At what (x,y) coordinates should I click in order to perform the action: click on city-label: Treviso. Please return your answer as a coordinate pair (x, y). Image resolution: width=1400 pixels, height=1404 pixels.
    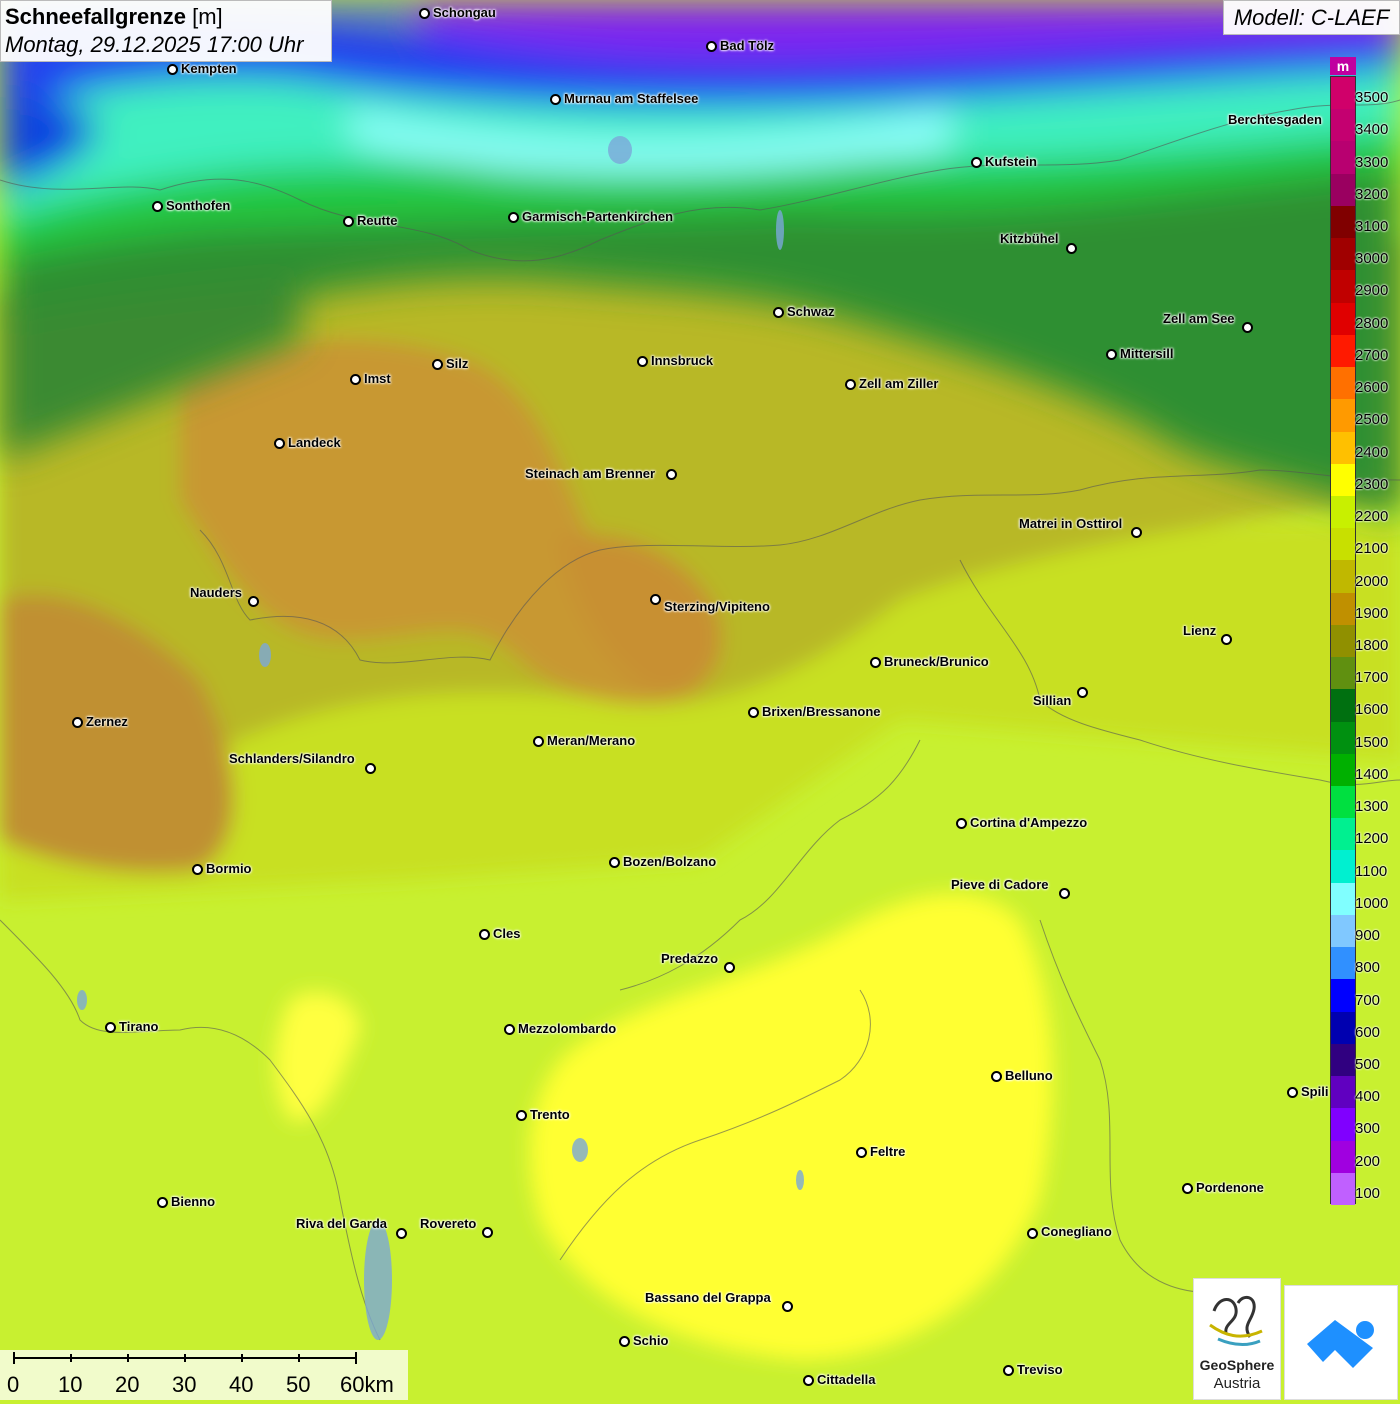
    Looking at the image, I should click on (1040, 1369).